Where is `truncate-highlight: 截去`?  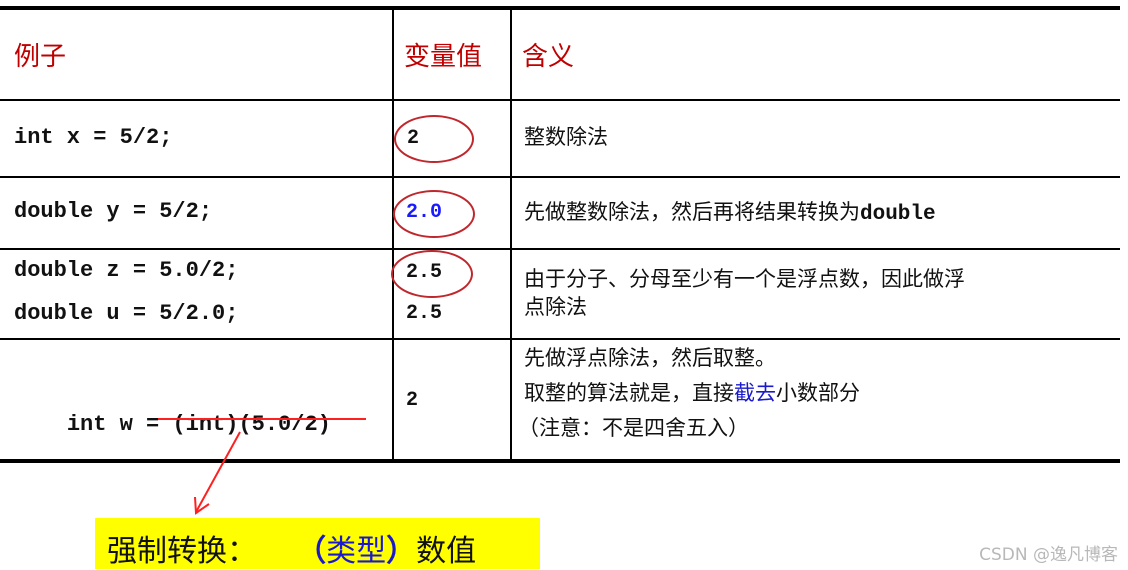
truncate-highlight: 截去 is located at coordinates (755, 393).